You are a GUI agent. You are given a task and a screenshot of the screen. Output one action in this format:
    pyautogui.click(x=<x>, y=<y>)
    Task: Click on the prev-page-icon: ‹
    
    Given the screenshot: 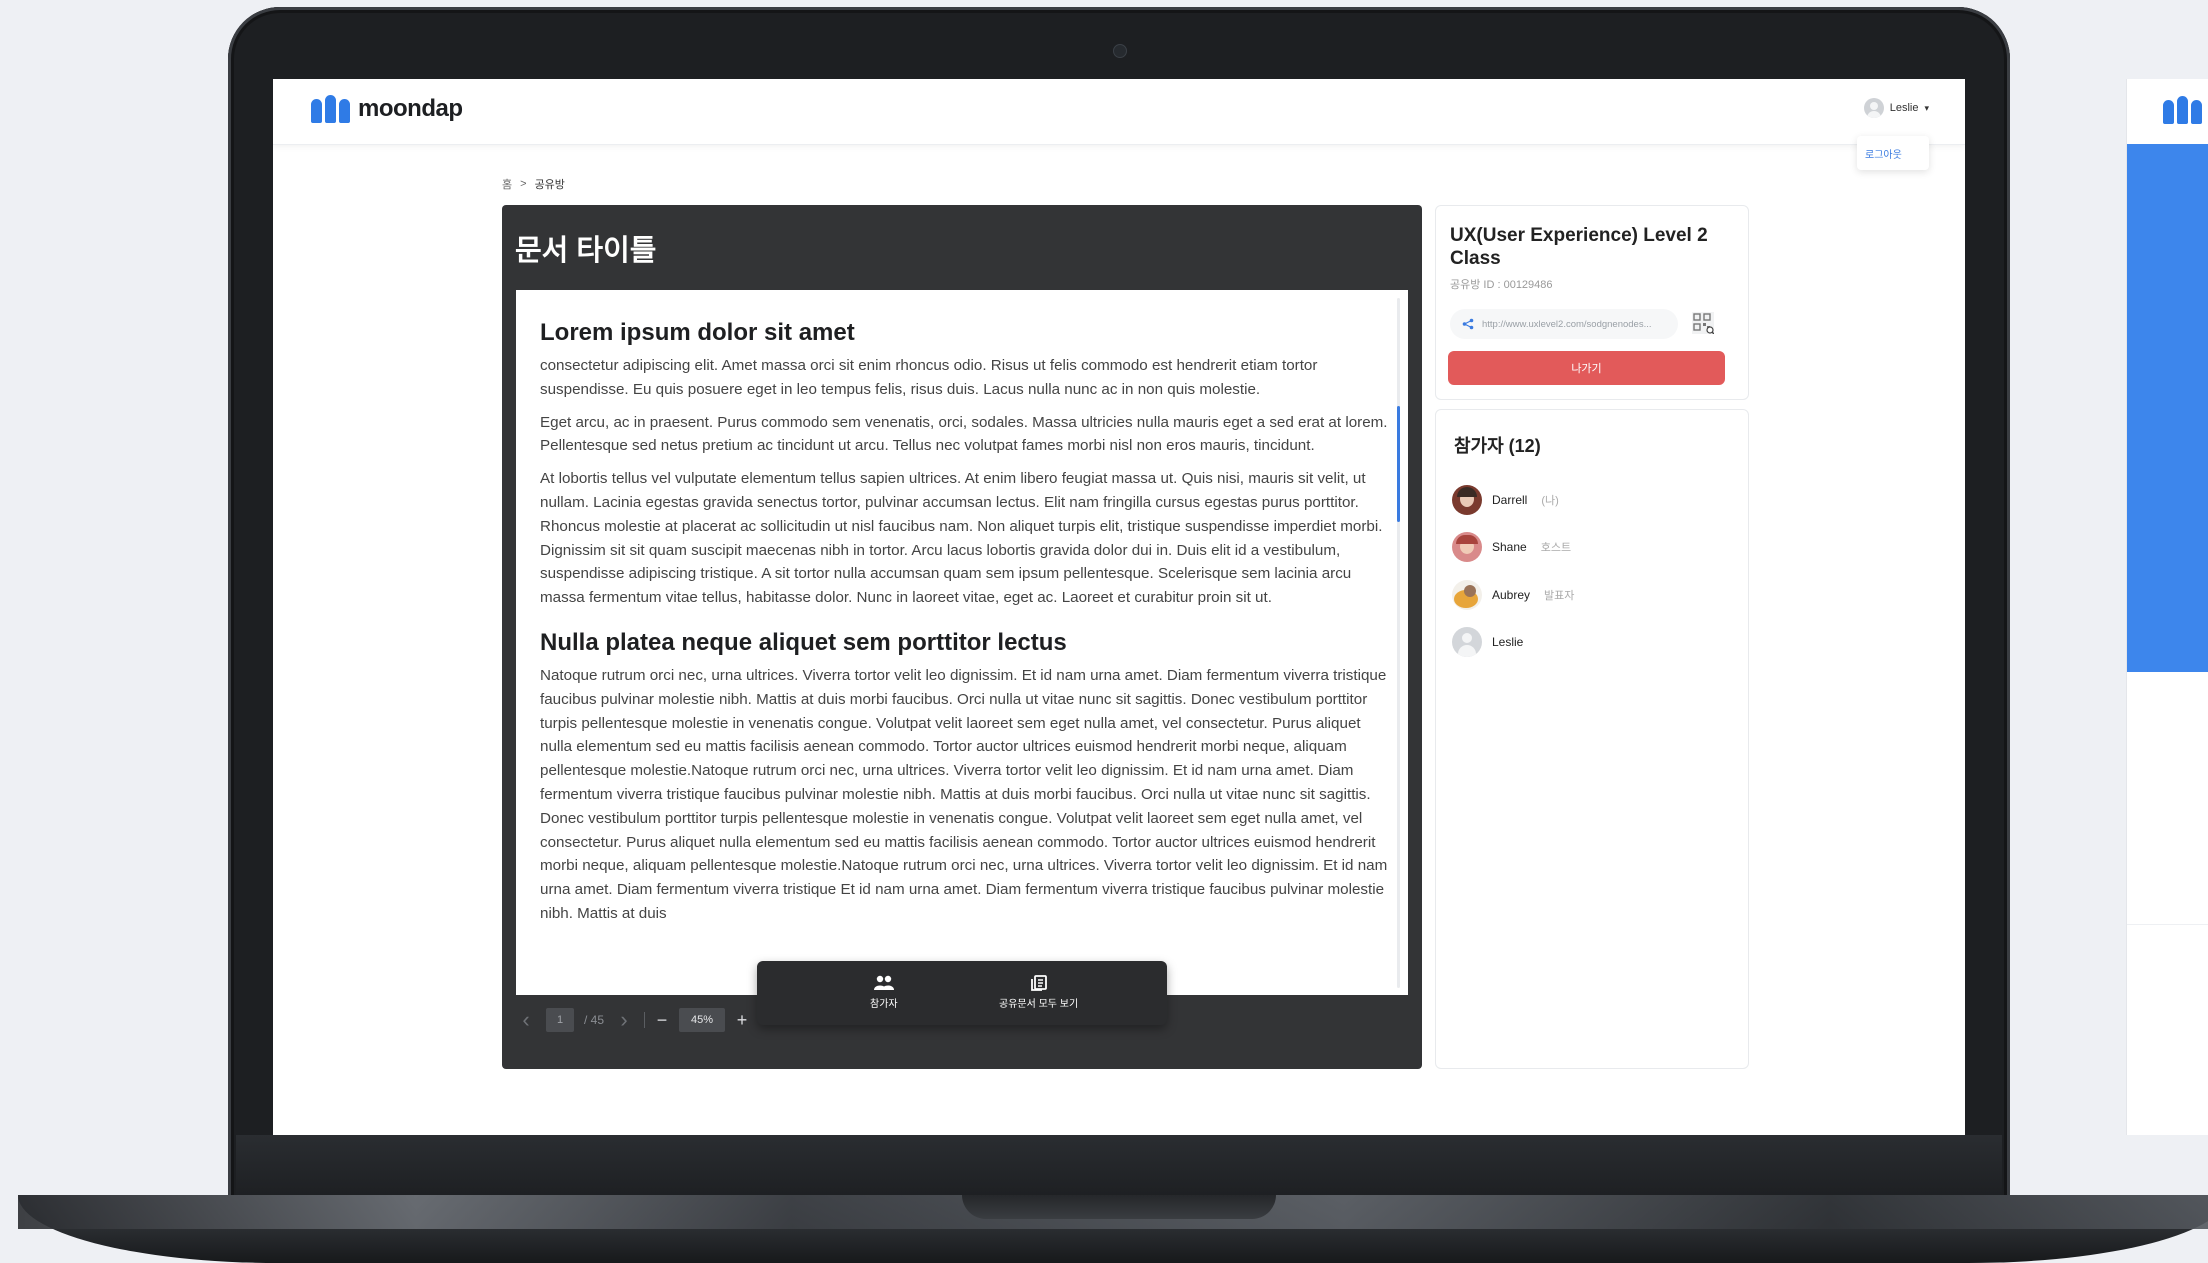 What is the action you would take?
    pyautogui.click(x=526, y=1020)
    